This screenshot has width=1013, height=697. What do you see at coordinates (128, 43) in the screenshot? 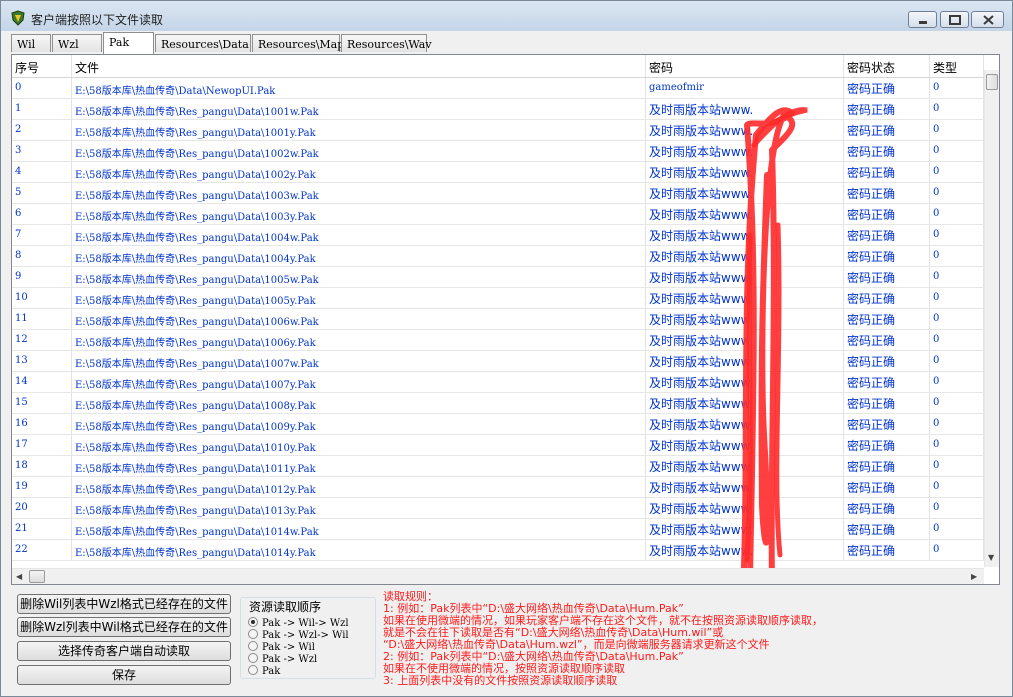
I see `tab-pak: Pak` at bounding box center [128, 43].